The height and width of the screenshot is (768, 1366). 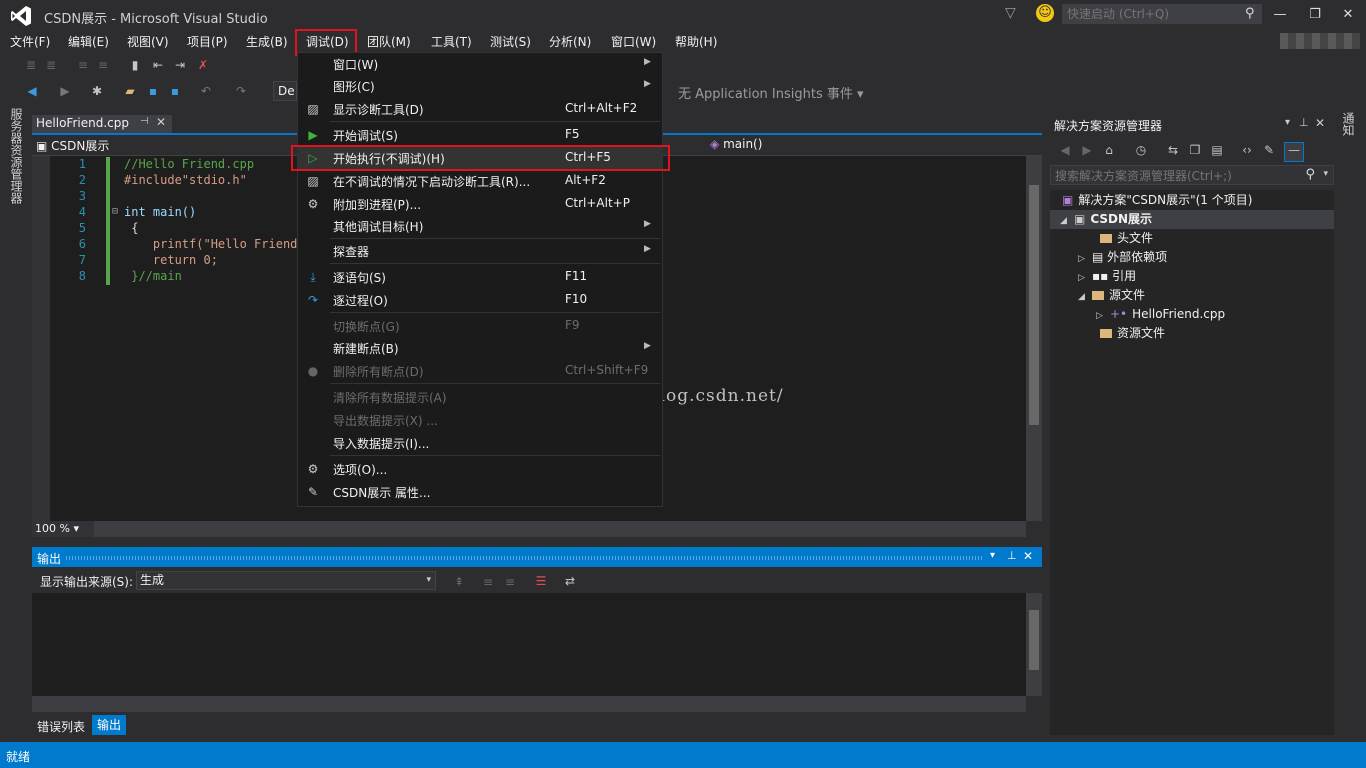 I want to click on tab-output: 输出, so click(x=109, y=725).